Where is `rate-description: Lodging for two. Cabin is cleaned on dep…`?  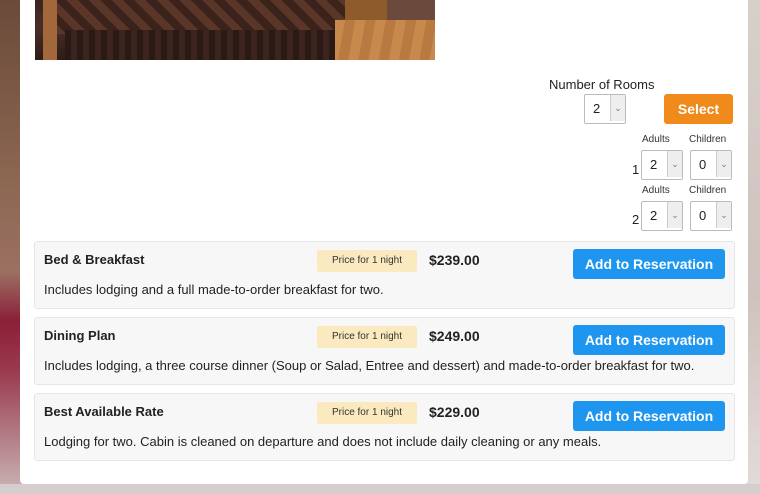 rate-description: Lodging for two. Cabin is cleaned on dep… is located at coordinates (323, 441).